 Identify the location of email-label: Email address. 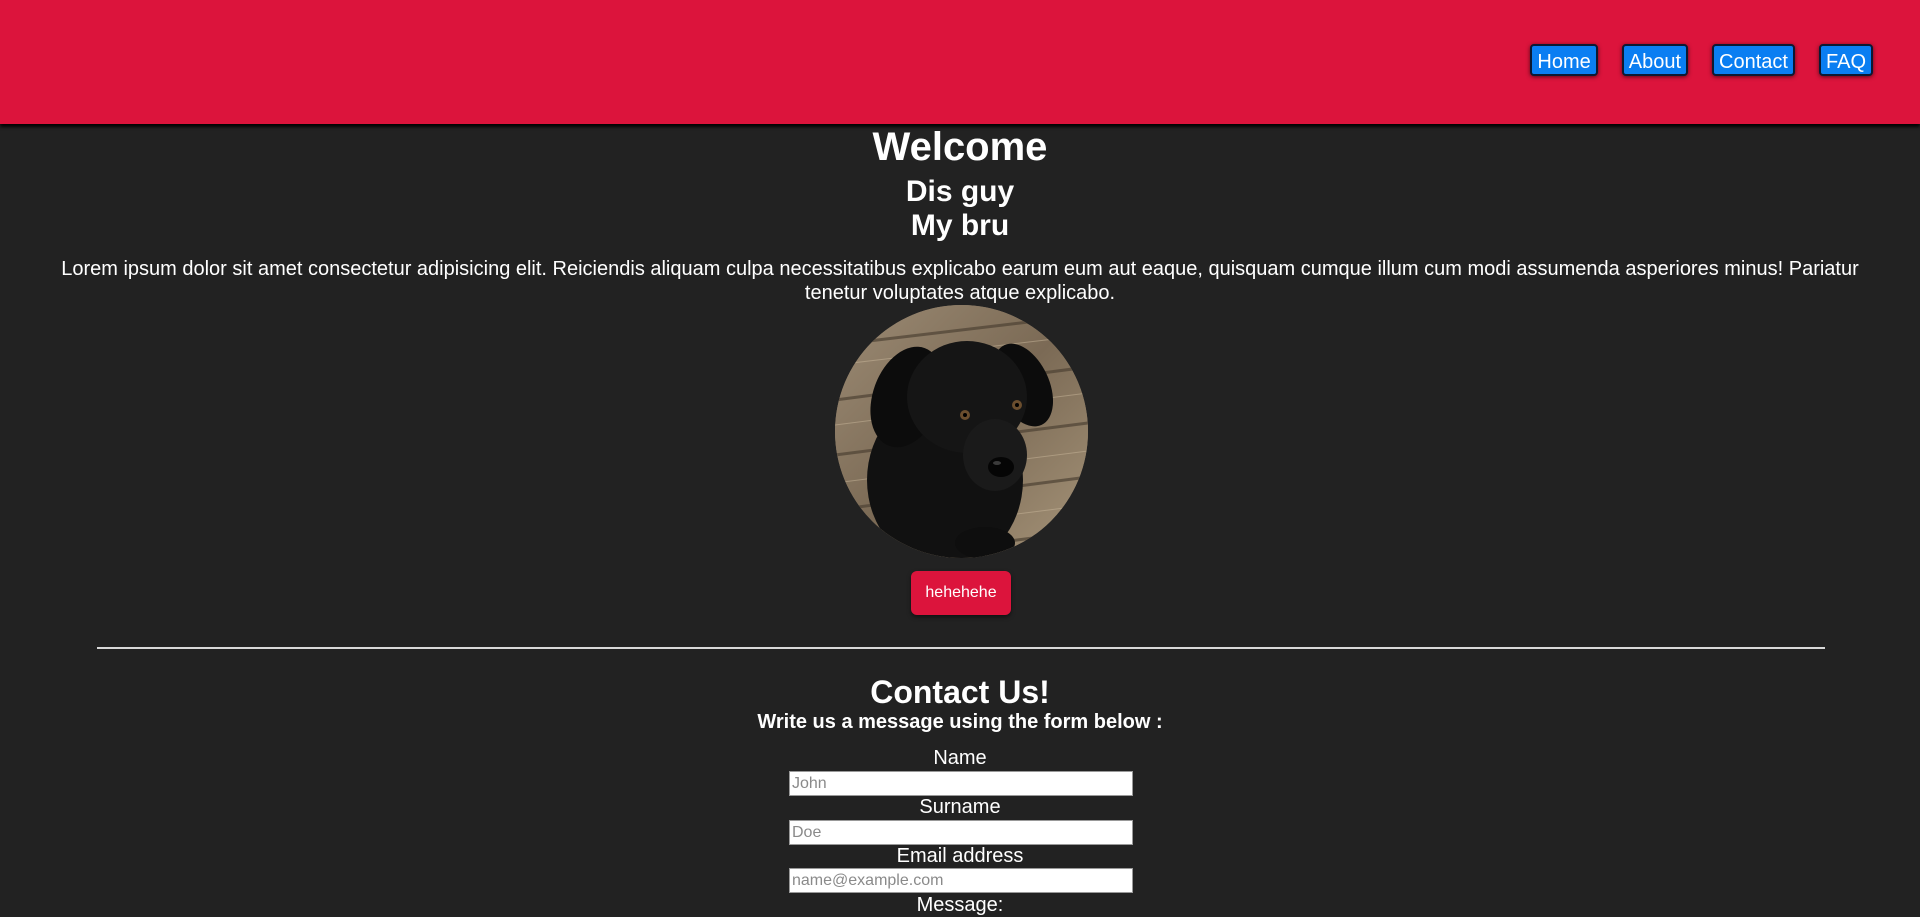
(960, 856).